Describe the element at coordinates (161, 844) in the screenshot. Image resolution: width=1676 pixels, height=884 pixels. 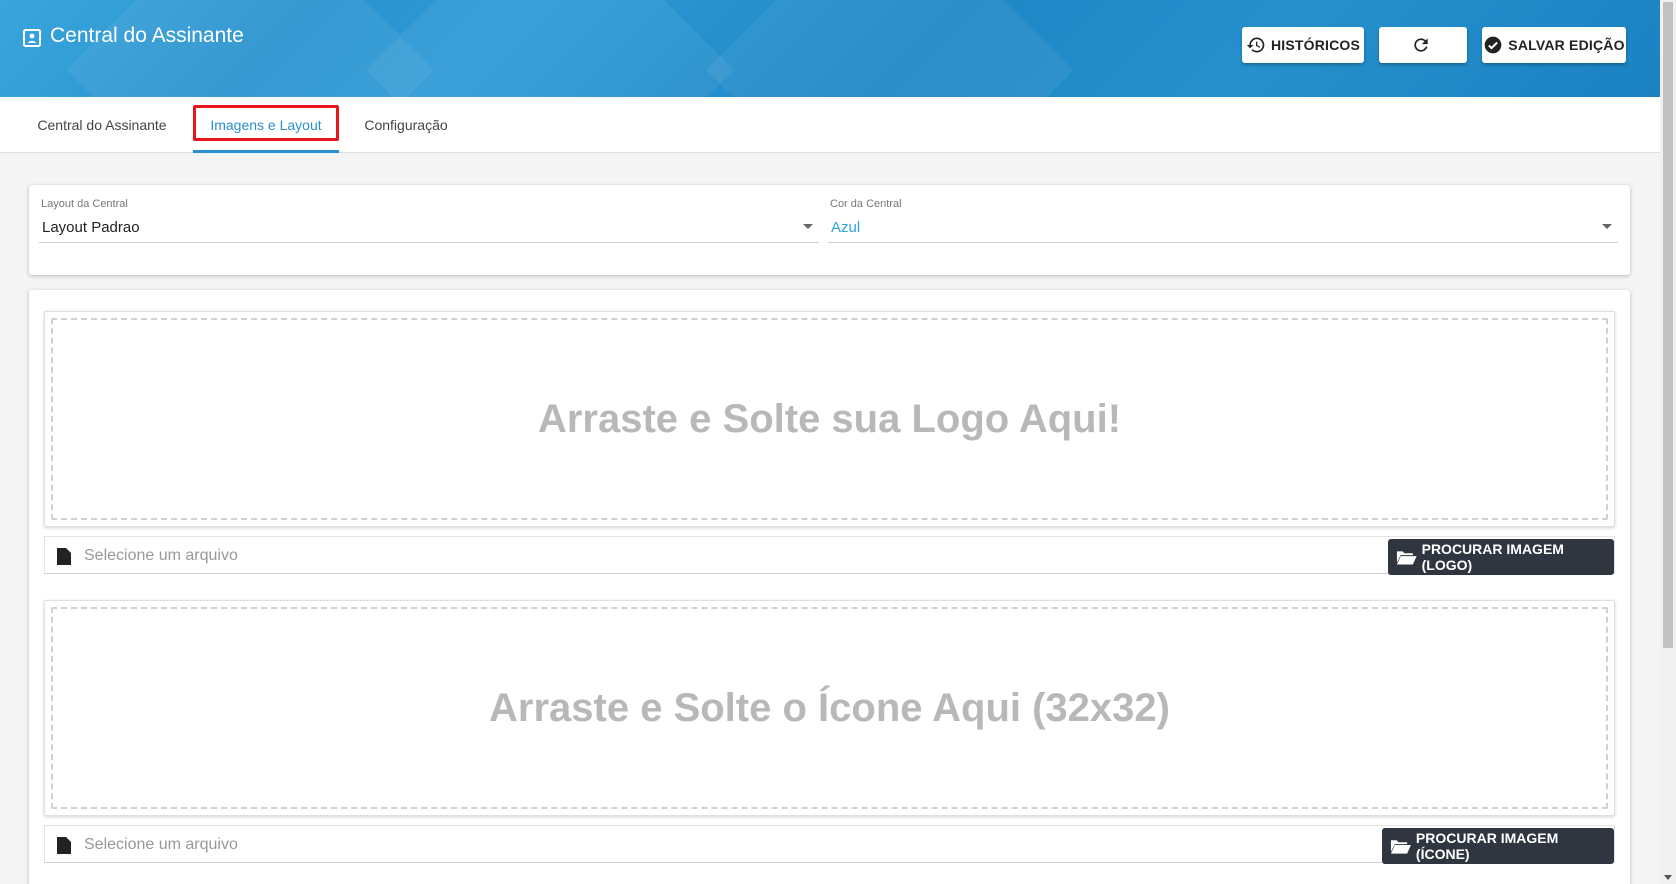
I see `icone-file-placeholder: Selecione um arquivo` at that location.